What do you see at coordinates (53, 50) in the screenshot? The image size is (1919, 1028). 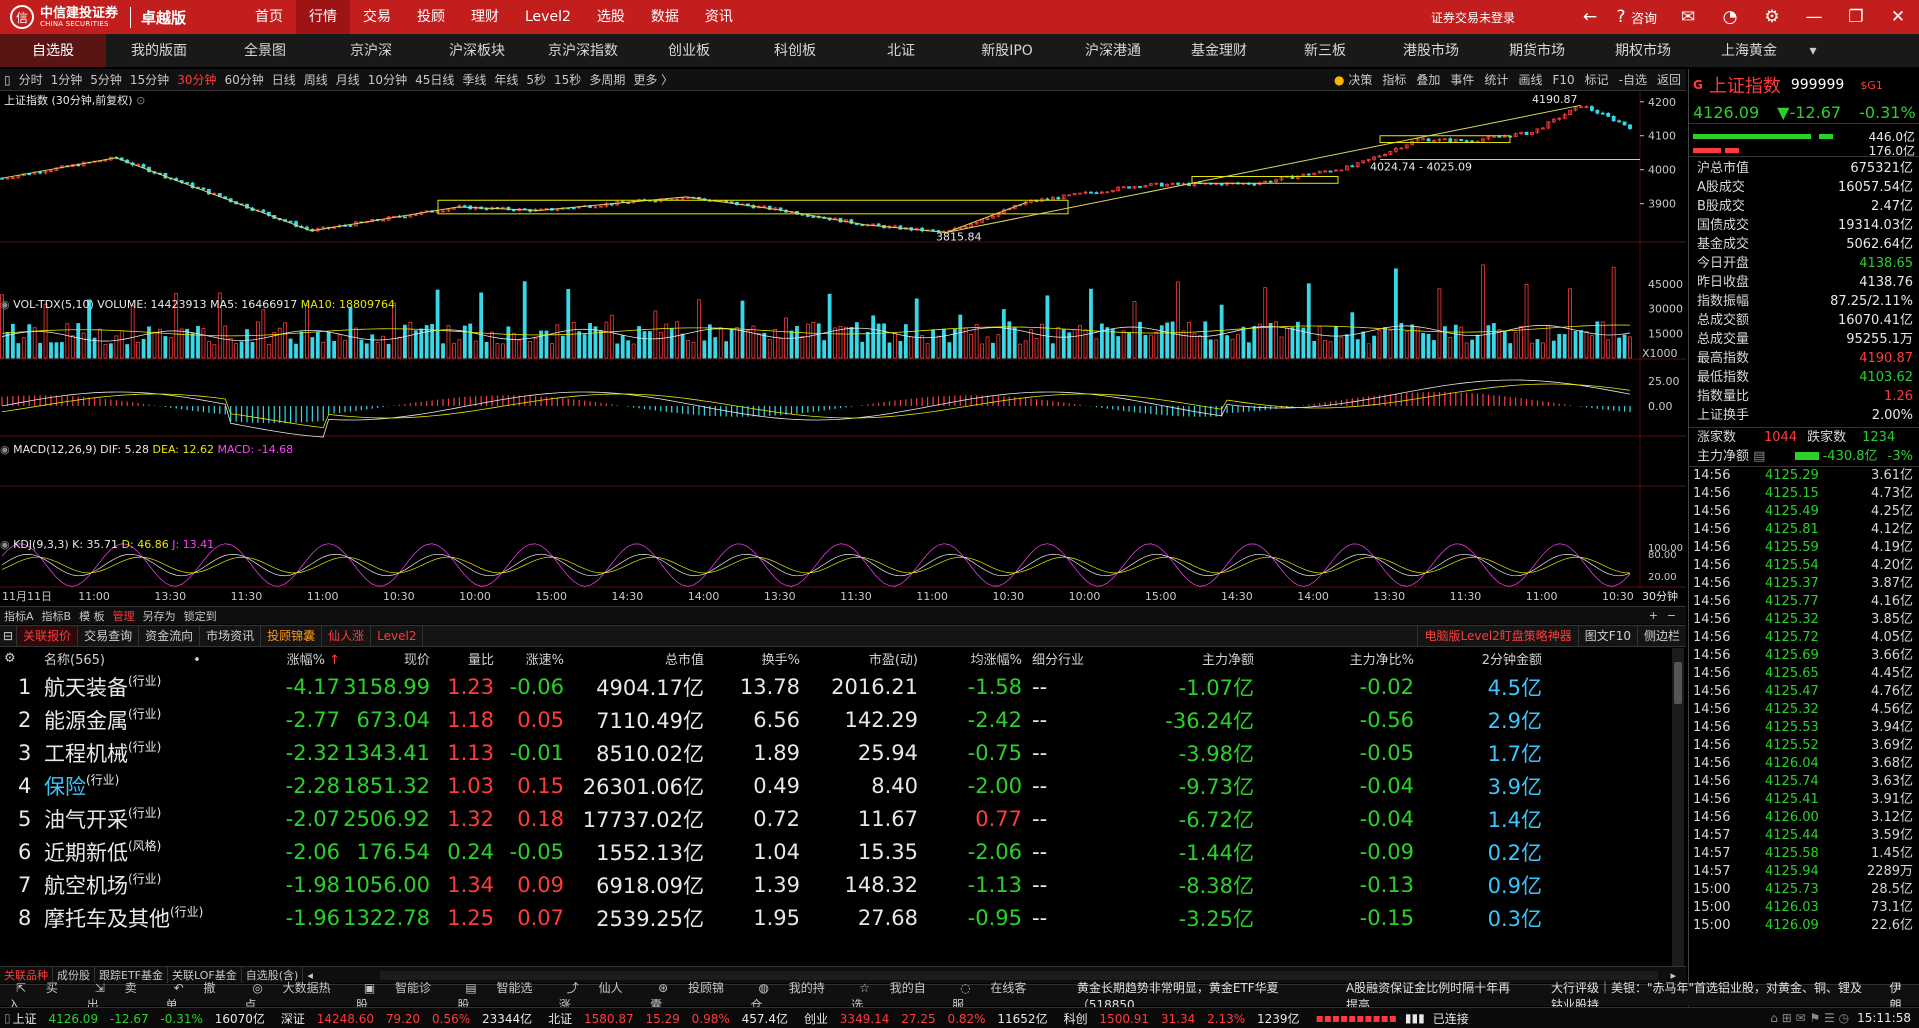 I see `mkt-tab-watchlist: 自选股` at bounding box center [53, 50].